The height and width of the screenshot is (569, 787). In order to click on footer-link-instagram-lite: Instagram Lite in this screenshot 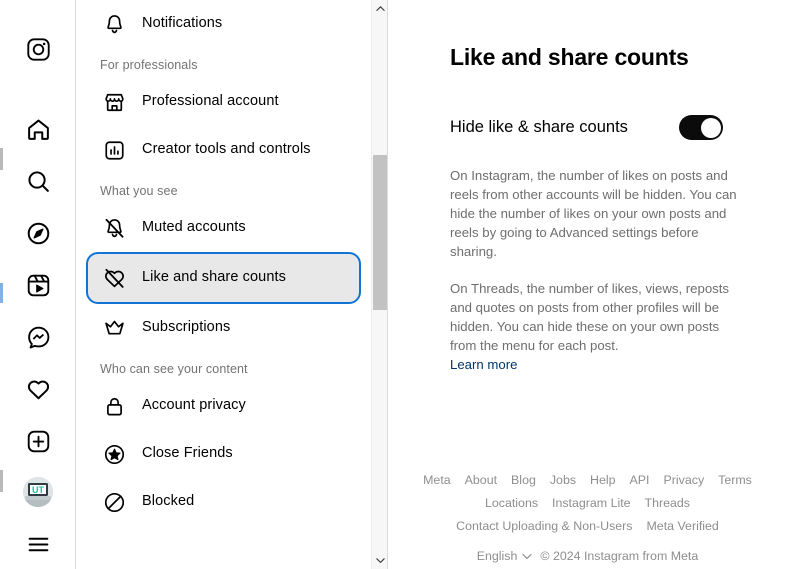, I will do `click(591, 503)`.